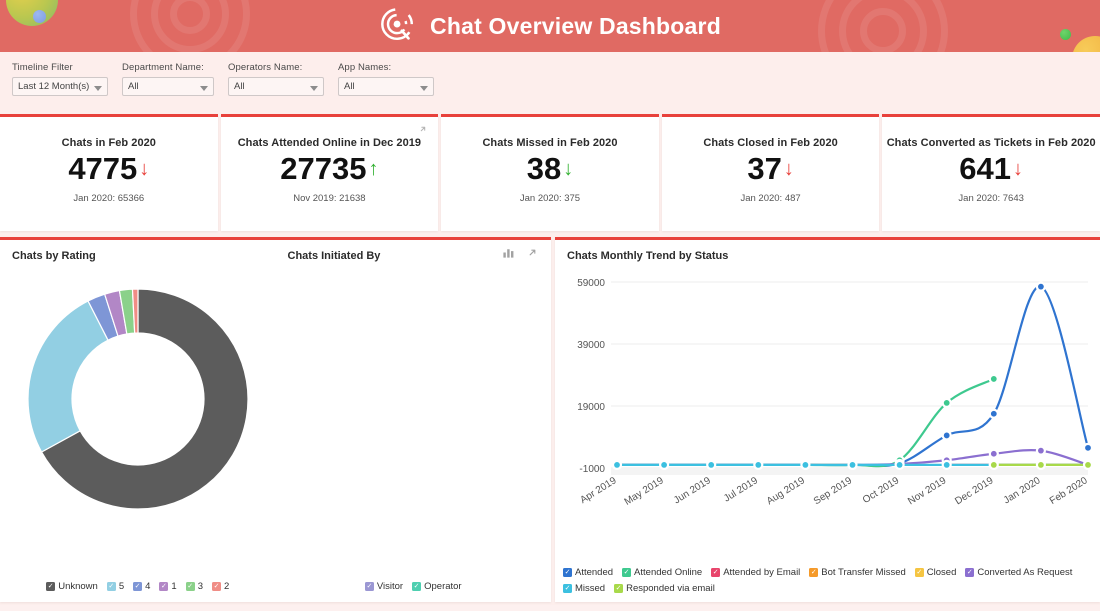 The image size is (1100, 611). I want to click on x-axis-tick-label: Jun 2019, so click(692, 490).